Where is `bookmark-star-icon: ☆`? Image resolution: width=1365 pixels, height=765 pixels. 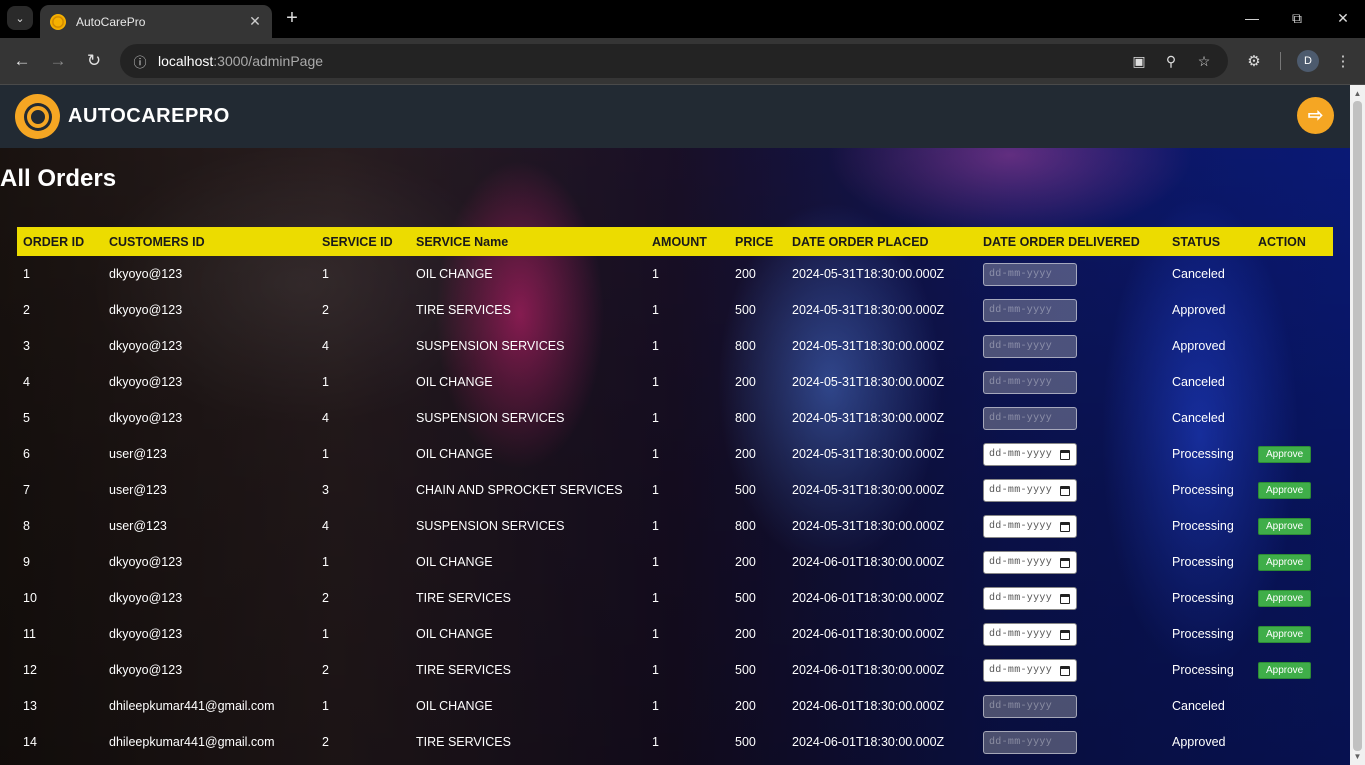 bookmark-star-icon: ☆ is located at coordinates (1204, 61).